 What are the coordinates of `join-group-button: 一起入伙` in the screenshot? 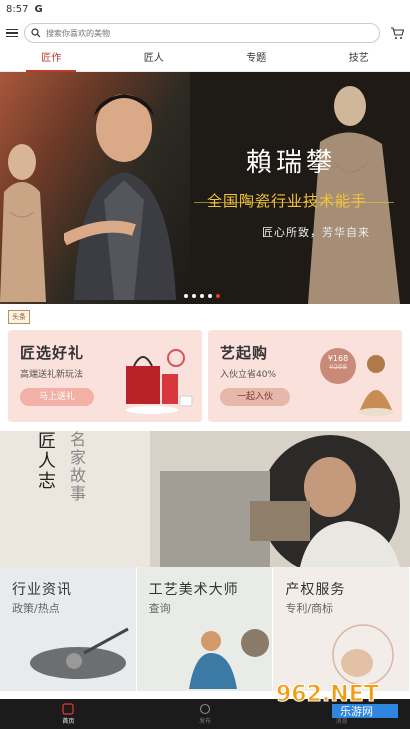 It's located at (255, 397).